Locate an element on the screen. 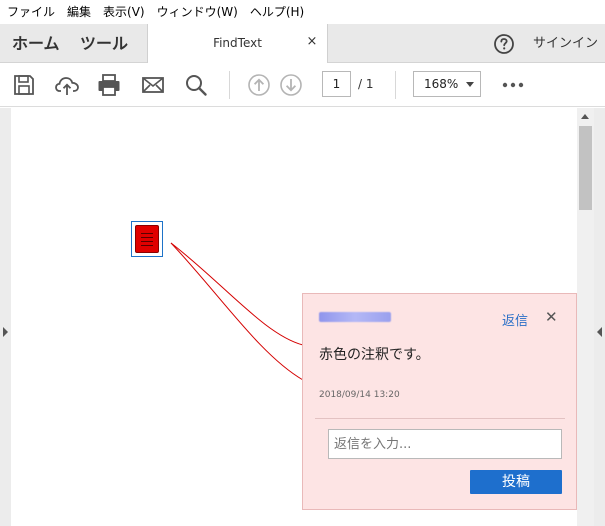 The image size is (605, 526). tab-document: FindText × is located at coordinates (237, 44).